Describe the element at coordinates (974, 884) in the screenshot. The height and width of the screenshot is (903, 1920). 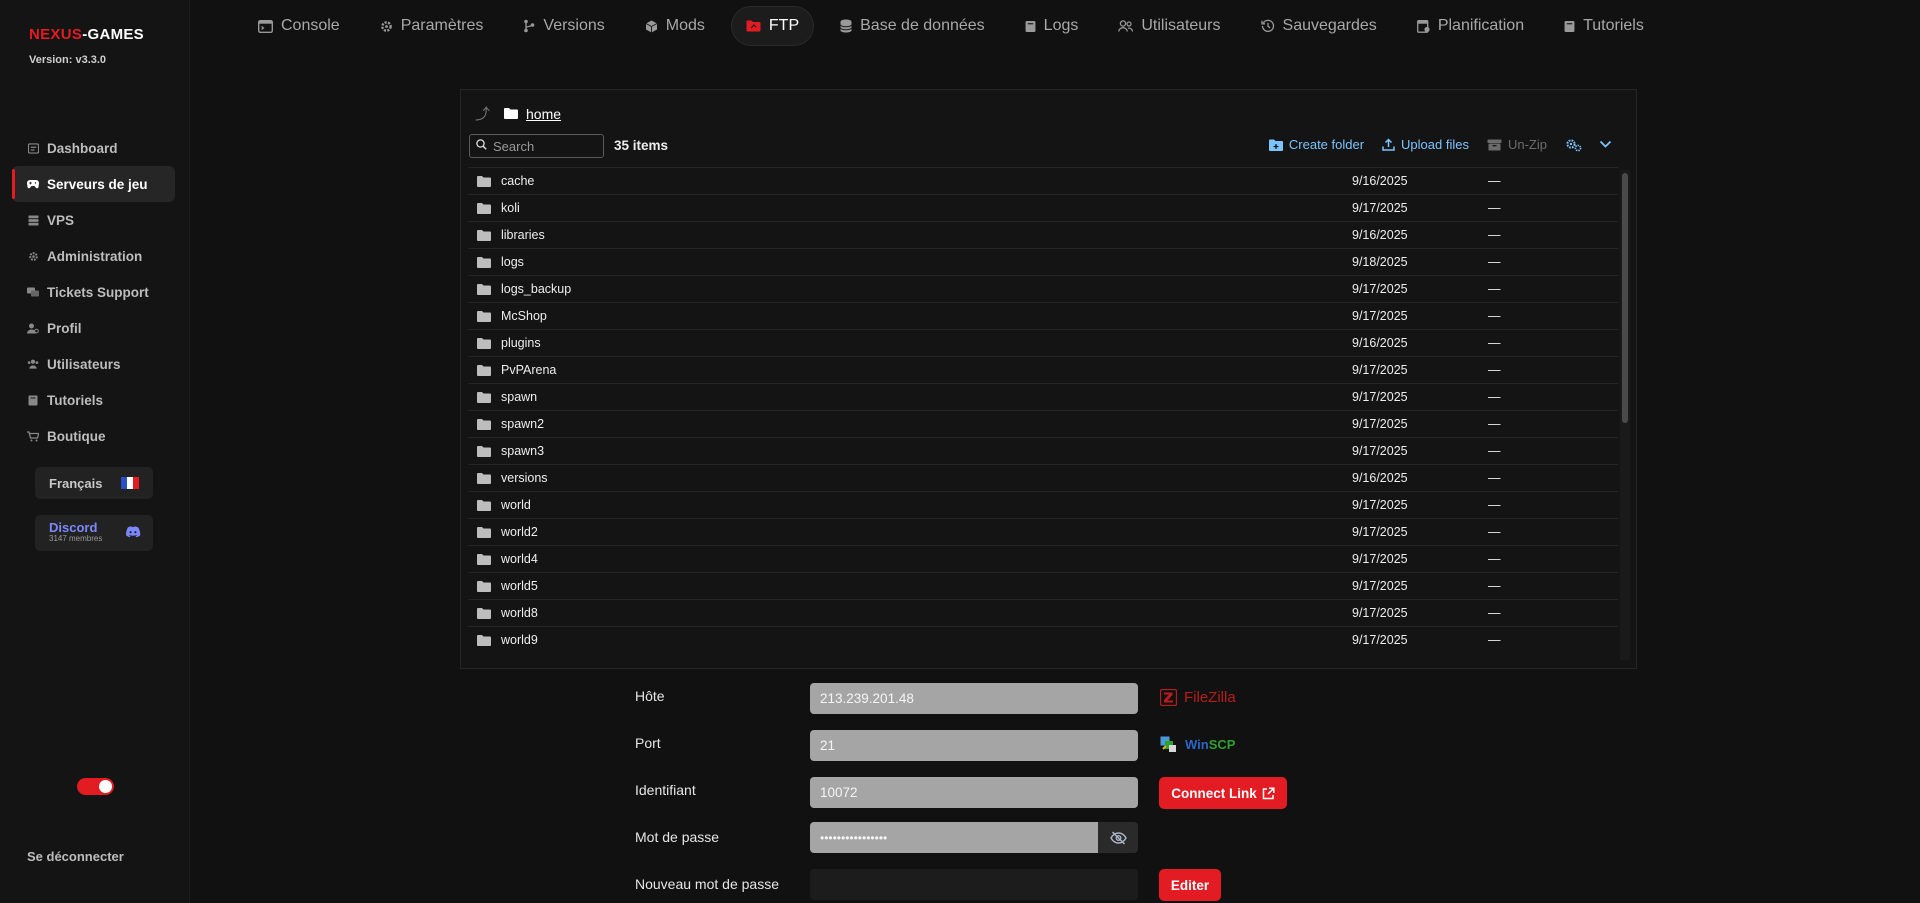
I see `new-password-field` at that location.